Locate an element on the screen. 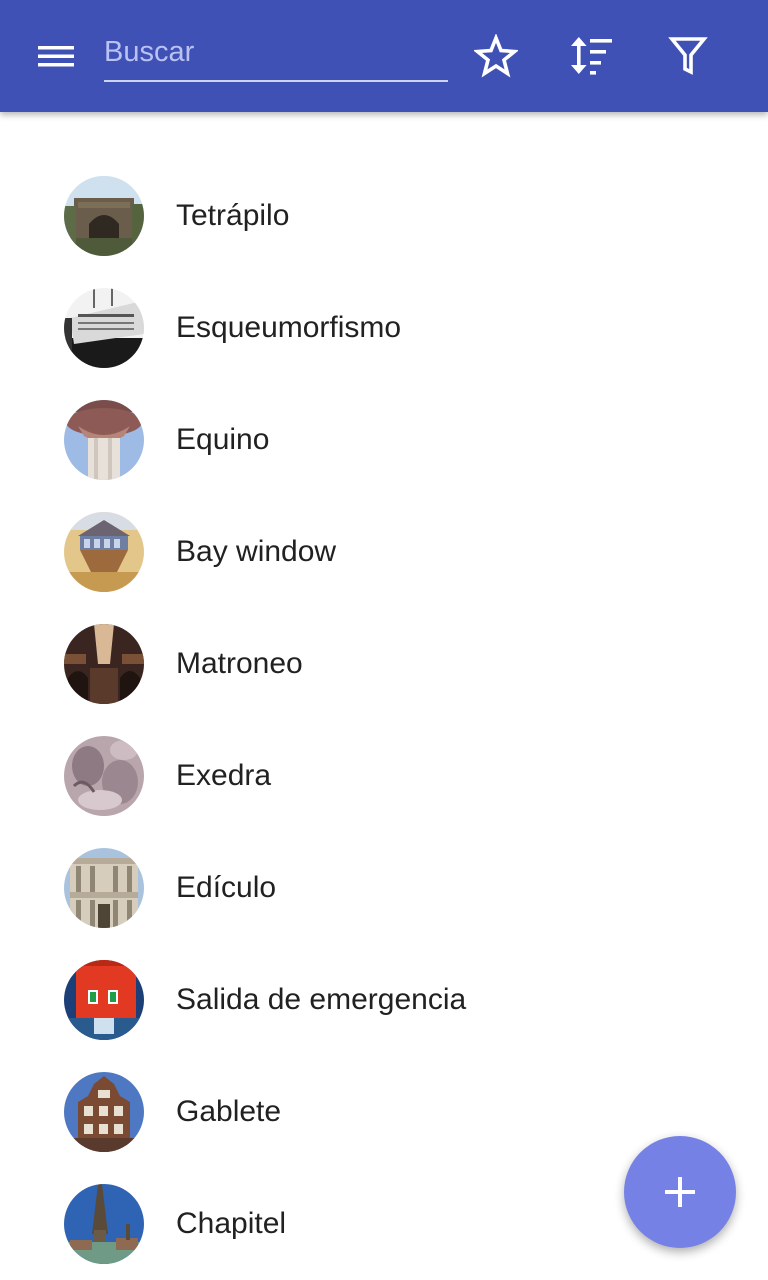 The height and width of the screenshot is (1280, 768). item-label: Gablete is located at coordinates (229, 1111).